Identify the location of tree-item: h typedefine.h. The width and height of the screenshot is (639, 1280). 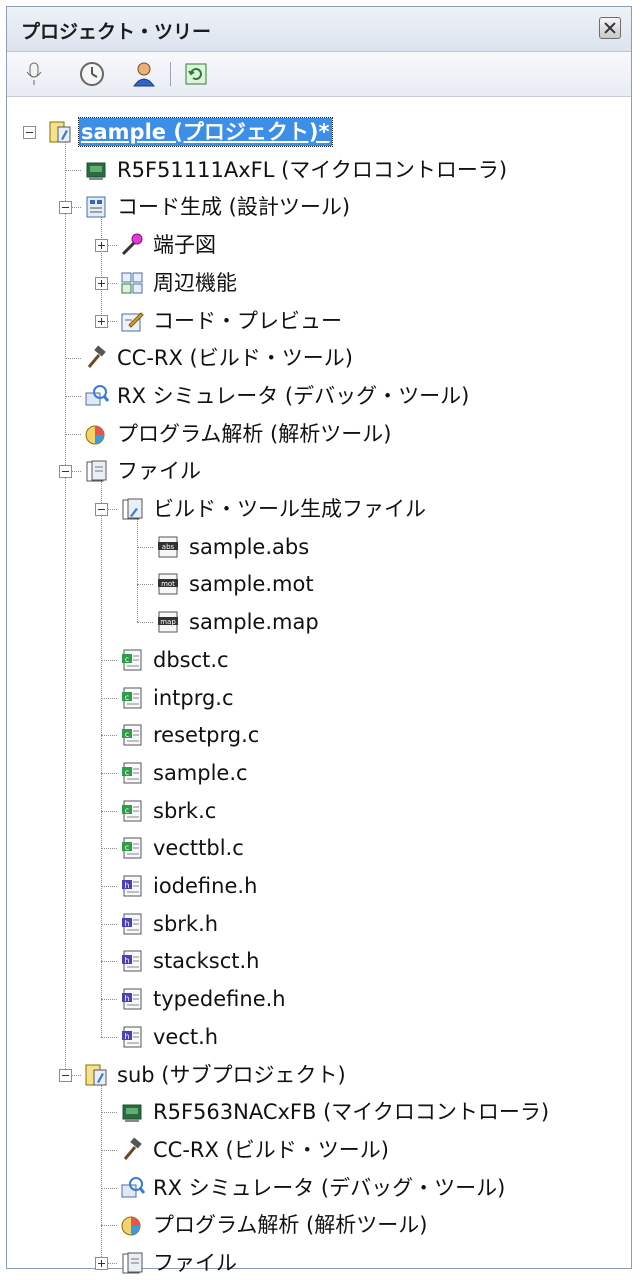
(203, 999).